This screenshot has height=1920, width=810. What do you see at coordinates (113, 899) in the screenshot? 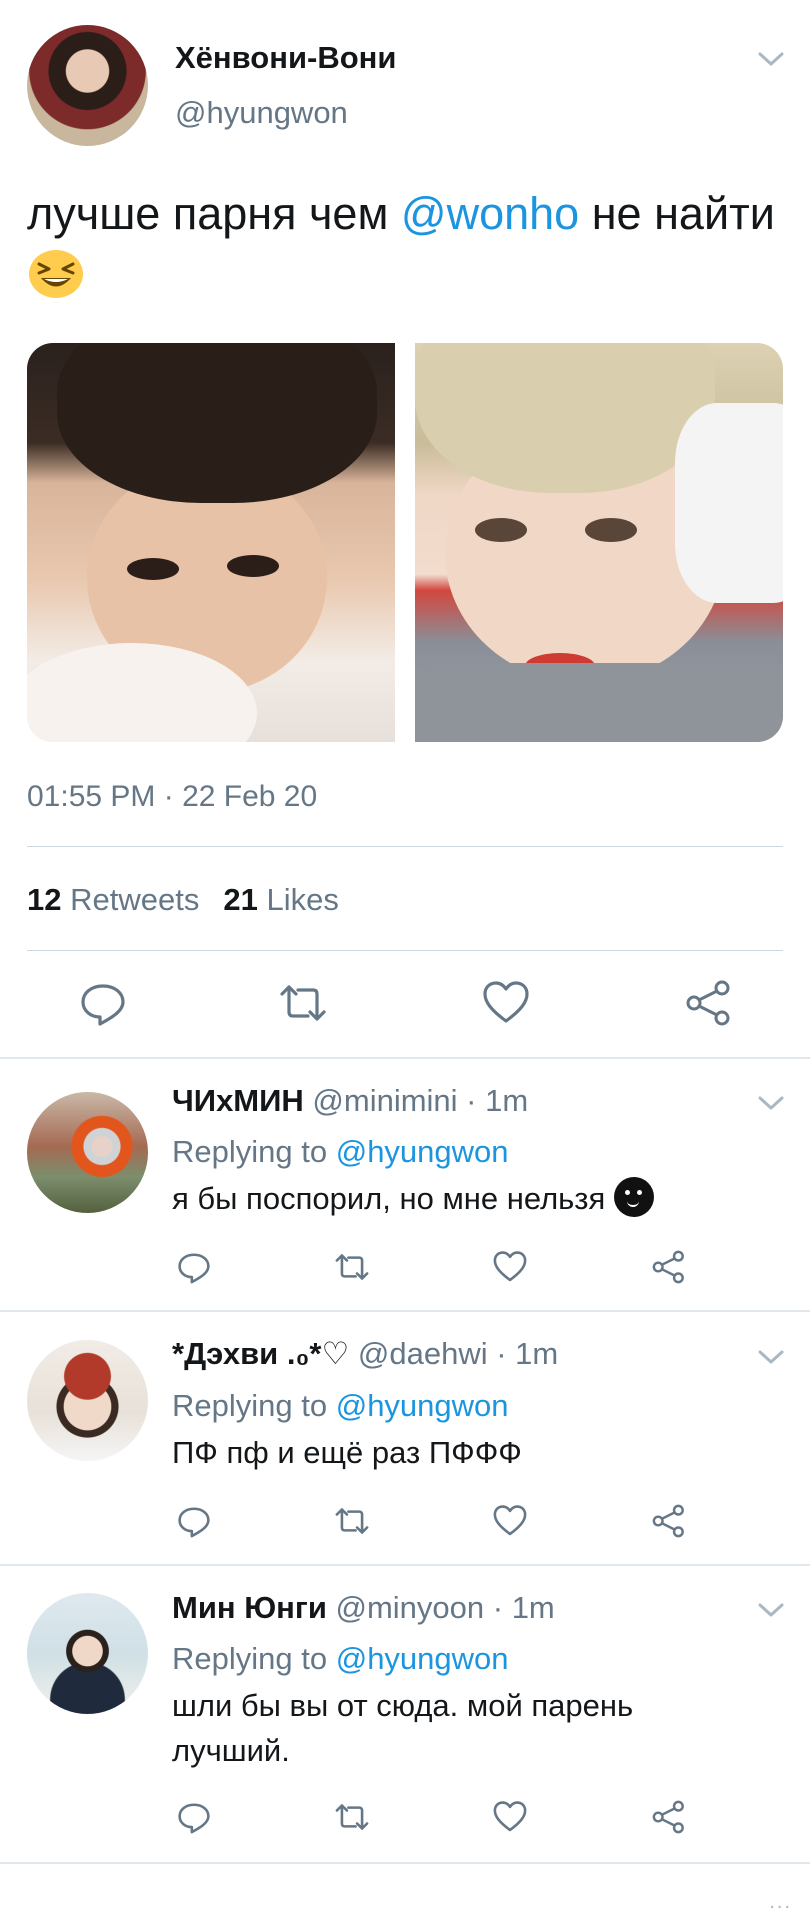
I see `retweets-stat: 12 Retweets` at bounding box center [113, 899].